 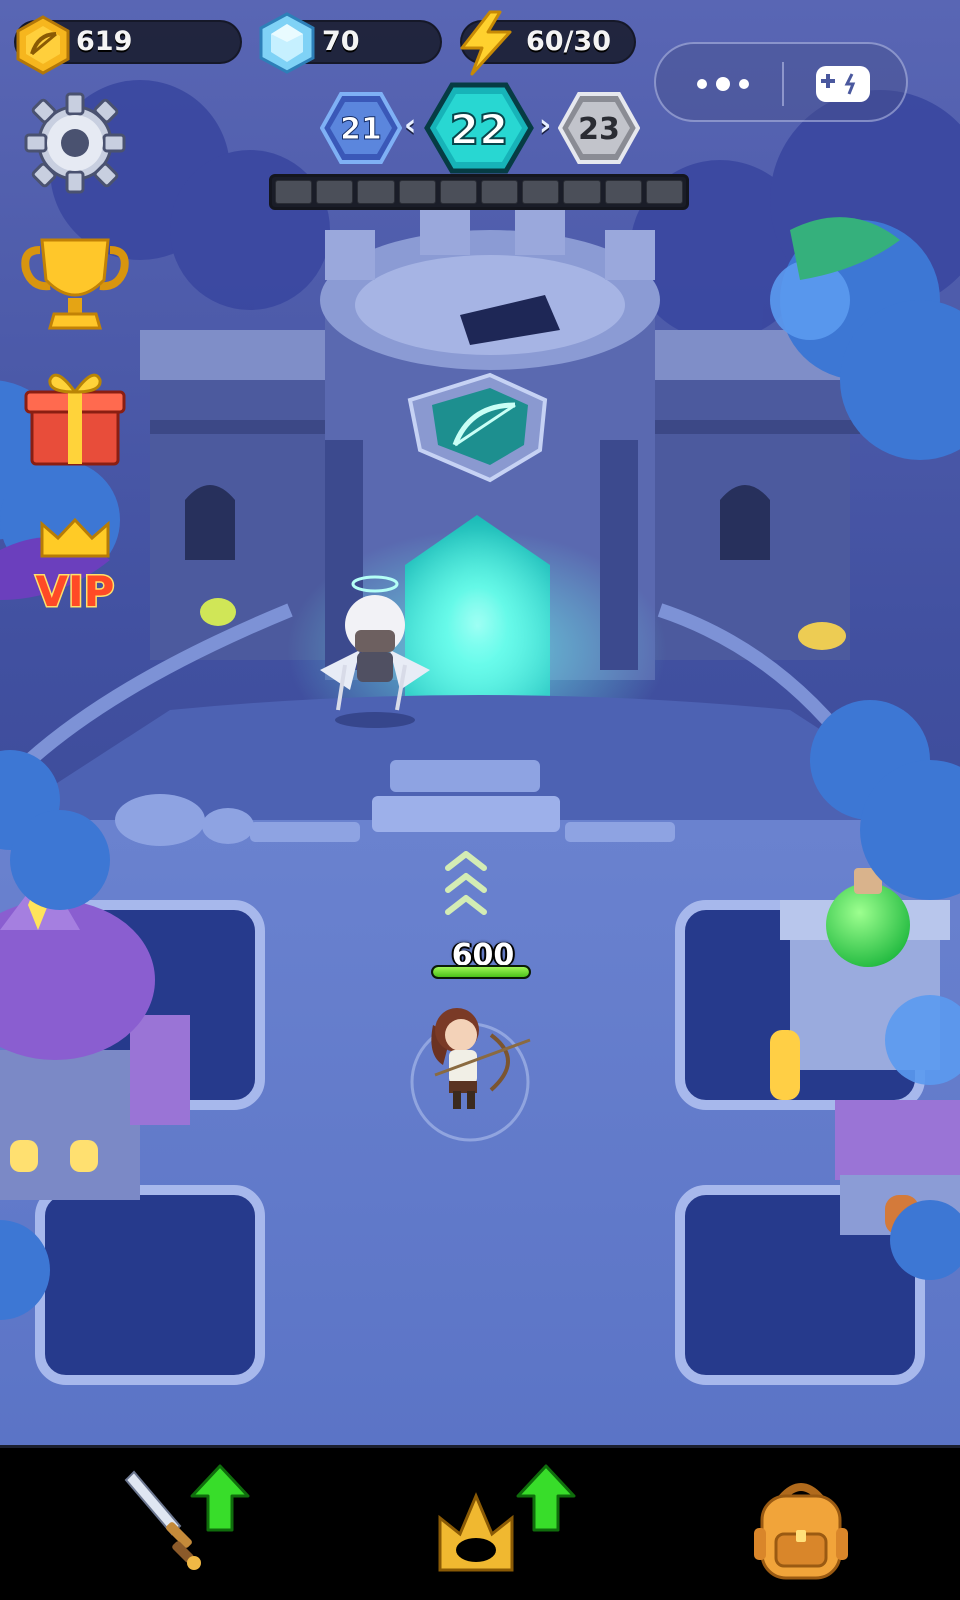 I want to click on diamond-icon, so click(x=287, y=43).